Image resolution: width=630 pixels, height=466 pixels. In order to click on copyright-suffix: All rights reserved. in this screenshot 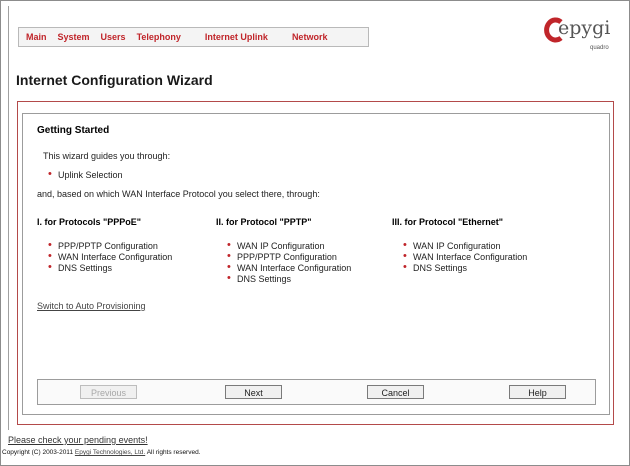, I will do `click(173, 452)`.